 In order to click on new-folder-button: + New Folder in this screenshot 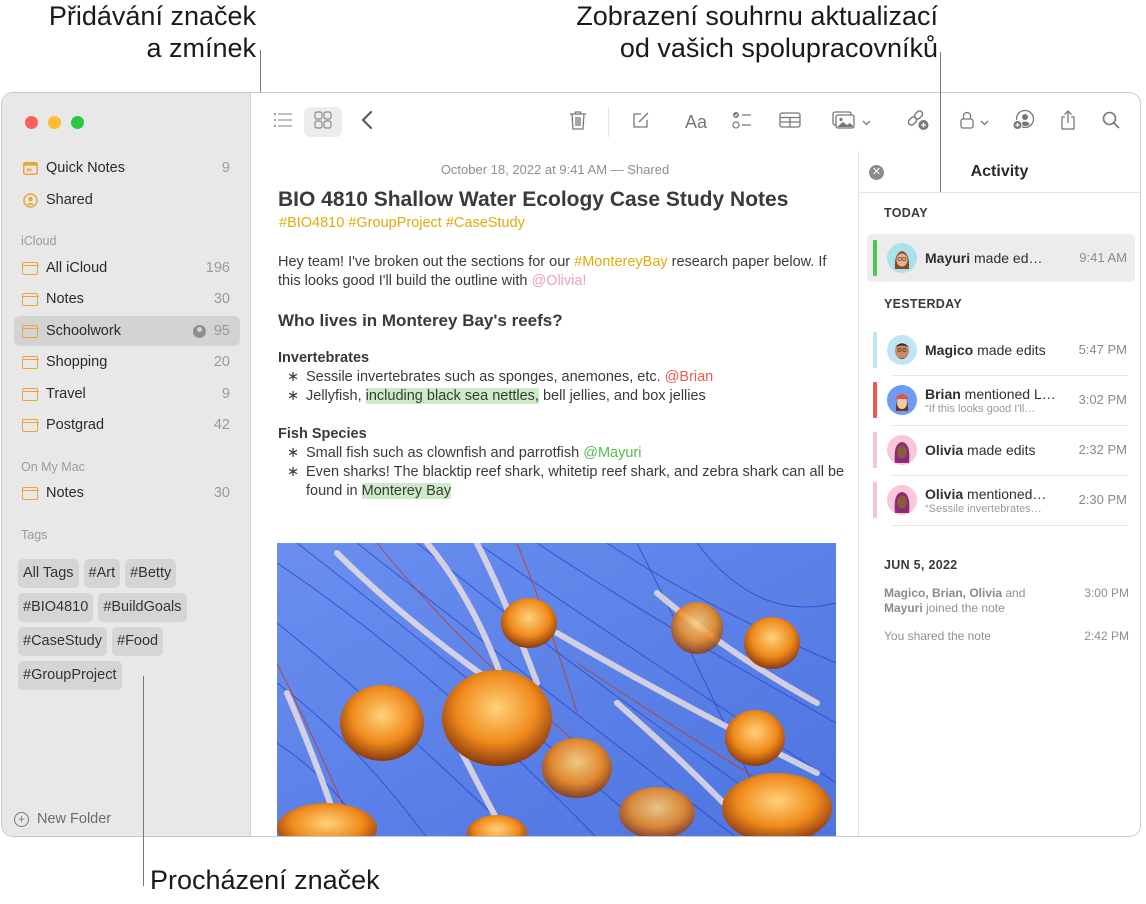, I will do `click(62, 819)`.